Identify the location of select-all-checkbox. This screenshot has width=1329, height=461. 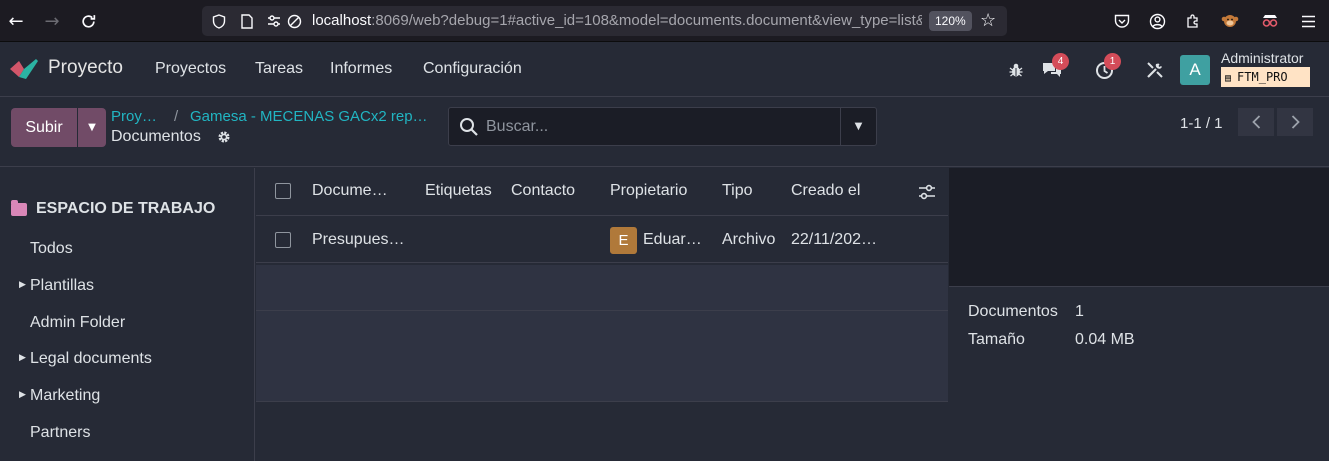
(283, 191).